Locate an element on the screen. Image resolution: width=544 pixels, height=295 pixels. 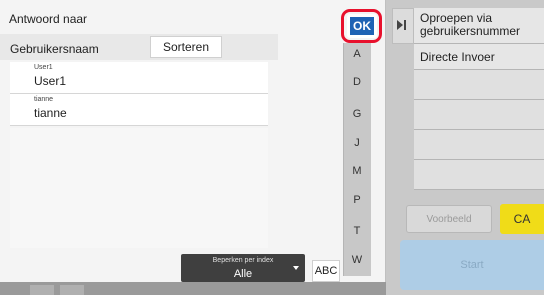
list-item-subtitle: User1 is located at coordinates (43, 67).